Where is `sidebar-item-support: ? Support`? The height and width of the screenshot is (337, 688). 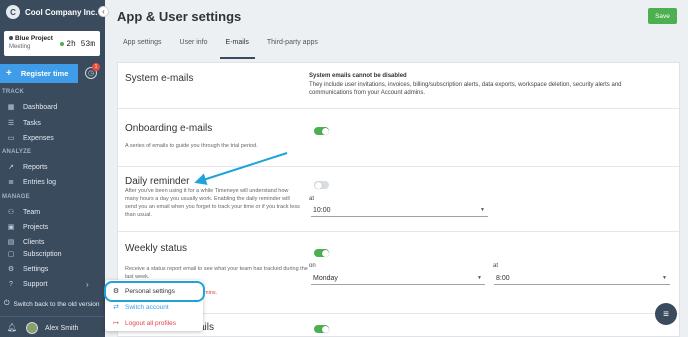 sidebar-item-support: ? Support is located at coordinates (27, 284).